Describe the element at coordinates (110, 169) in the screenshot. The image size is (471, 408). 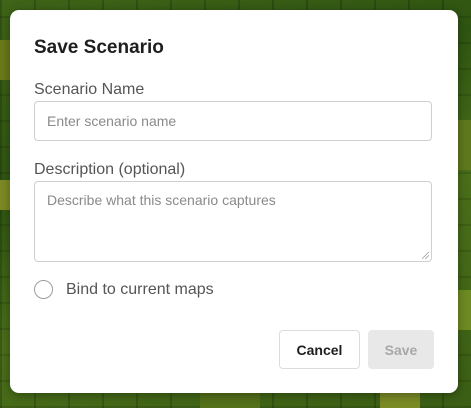
I see `description-label: Description (optional)` at that location.